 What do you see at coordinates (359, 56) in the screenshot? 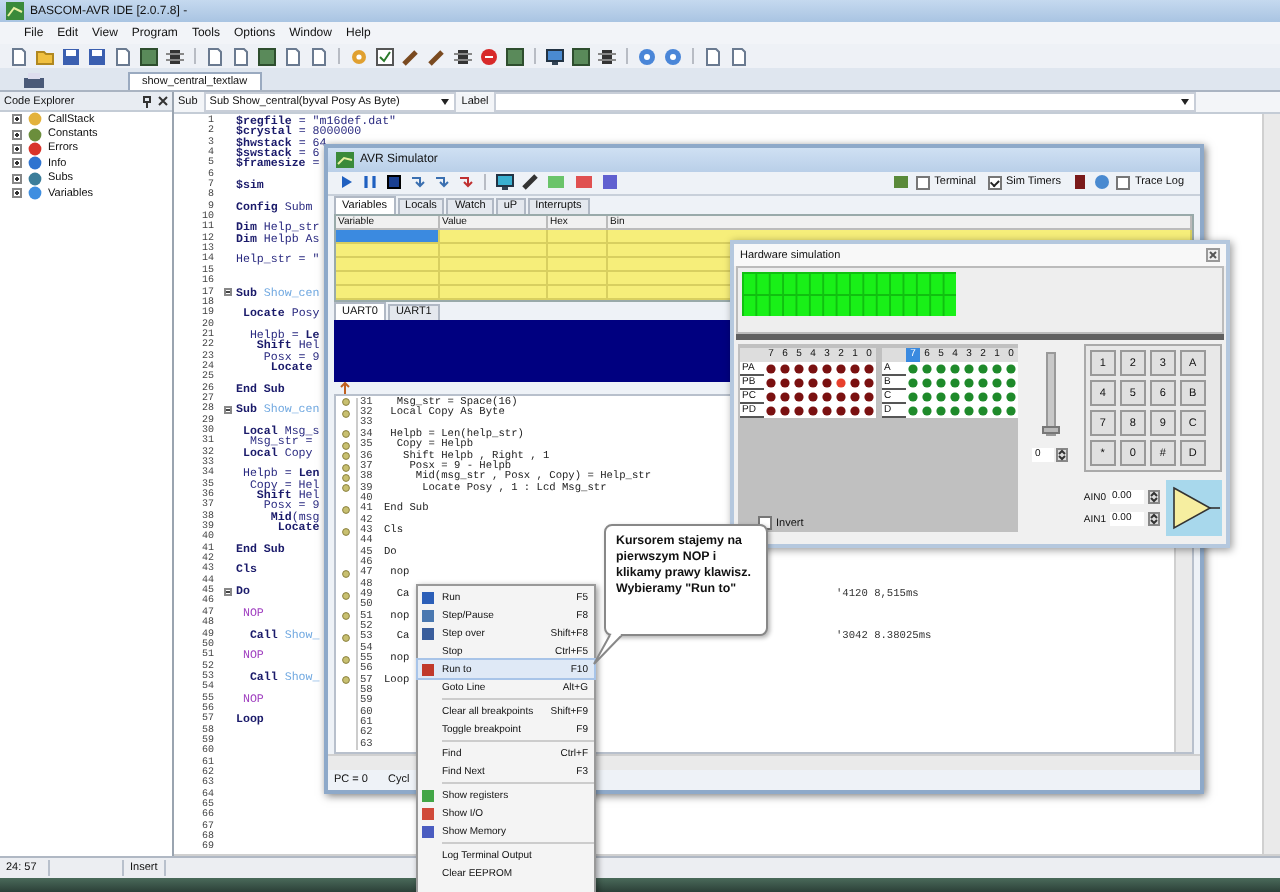
I see `gear-icon` at bounding box center [359, 56].